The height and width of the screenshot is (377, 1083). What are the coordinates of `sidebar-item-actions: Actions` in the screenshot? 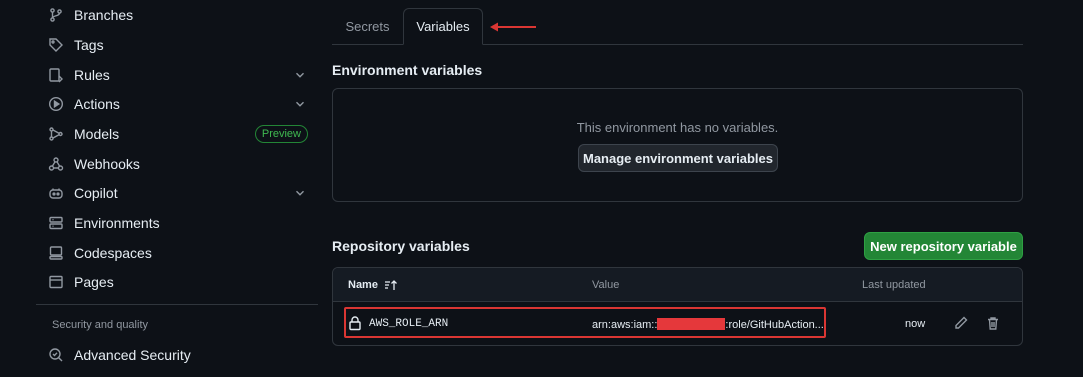 It's located at (178, 104).